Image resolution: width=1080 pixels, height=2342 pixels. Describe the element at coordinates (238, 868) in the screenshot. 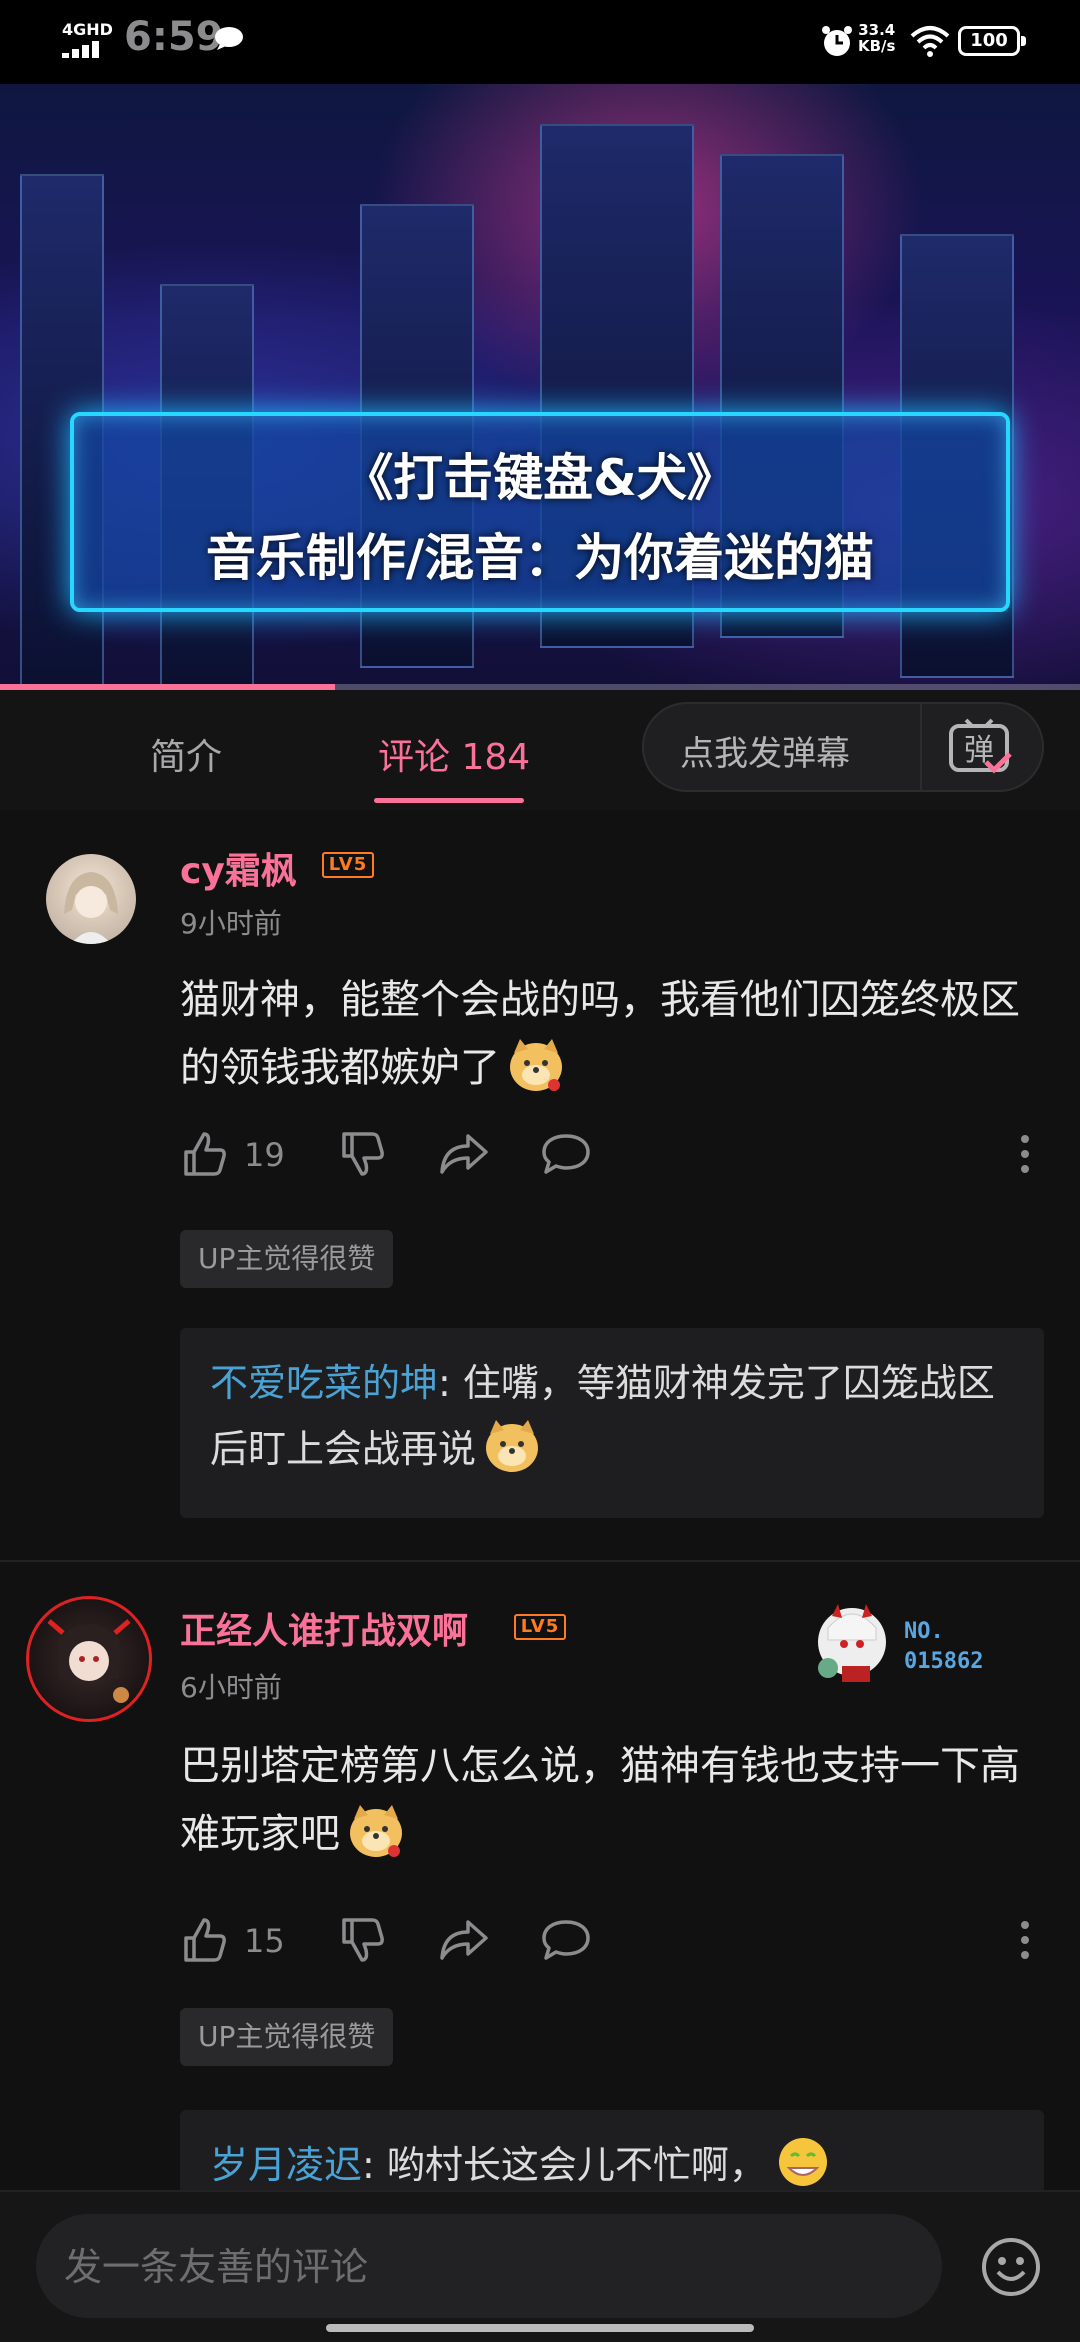

I see `username: cy霜枫` at that location.